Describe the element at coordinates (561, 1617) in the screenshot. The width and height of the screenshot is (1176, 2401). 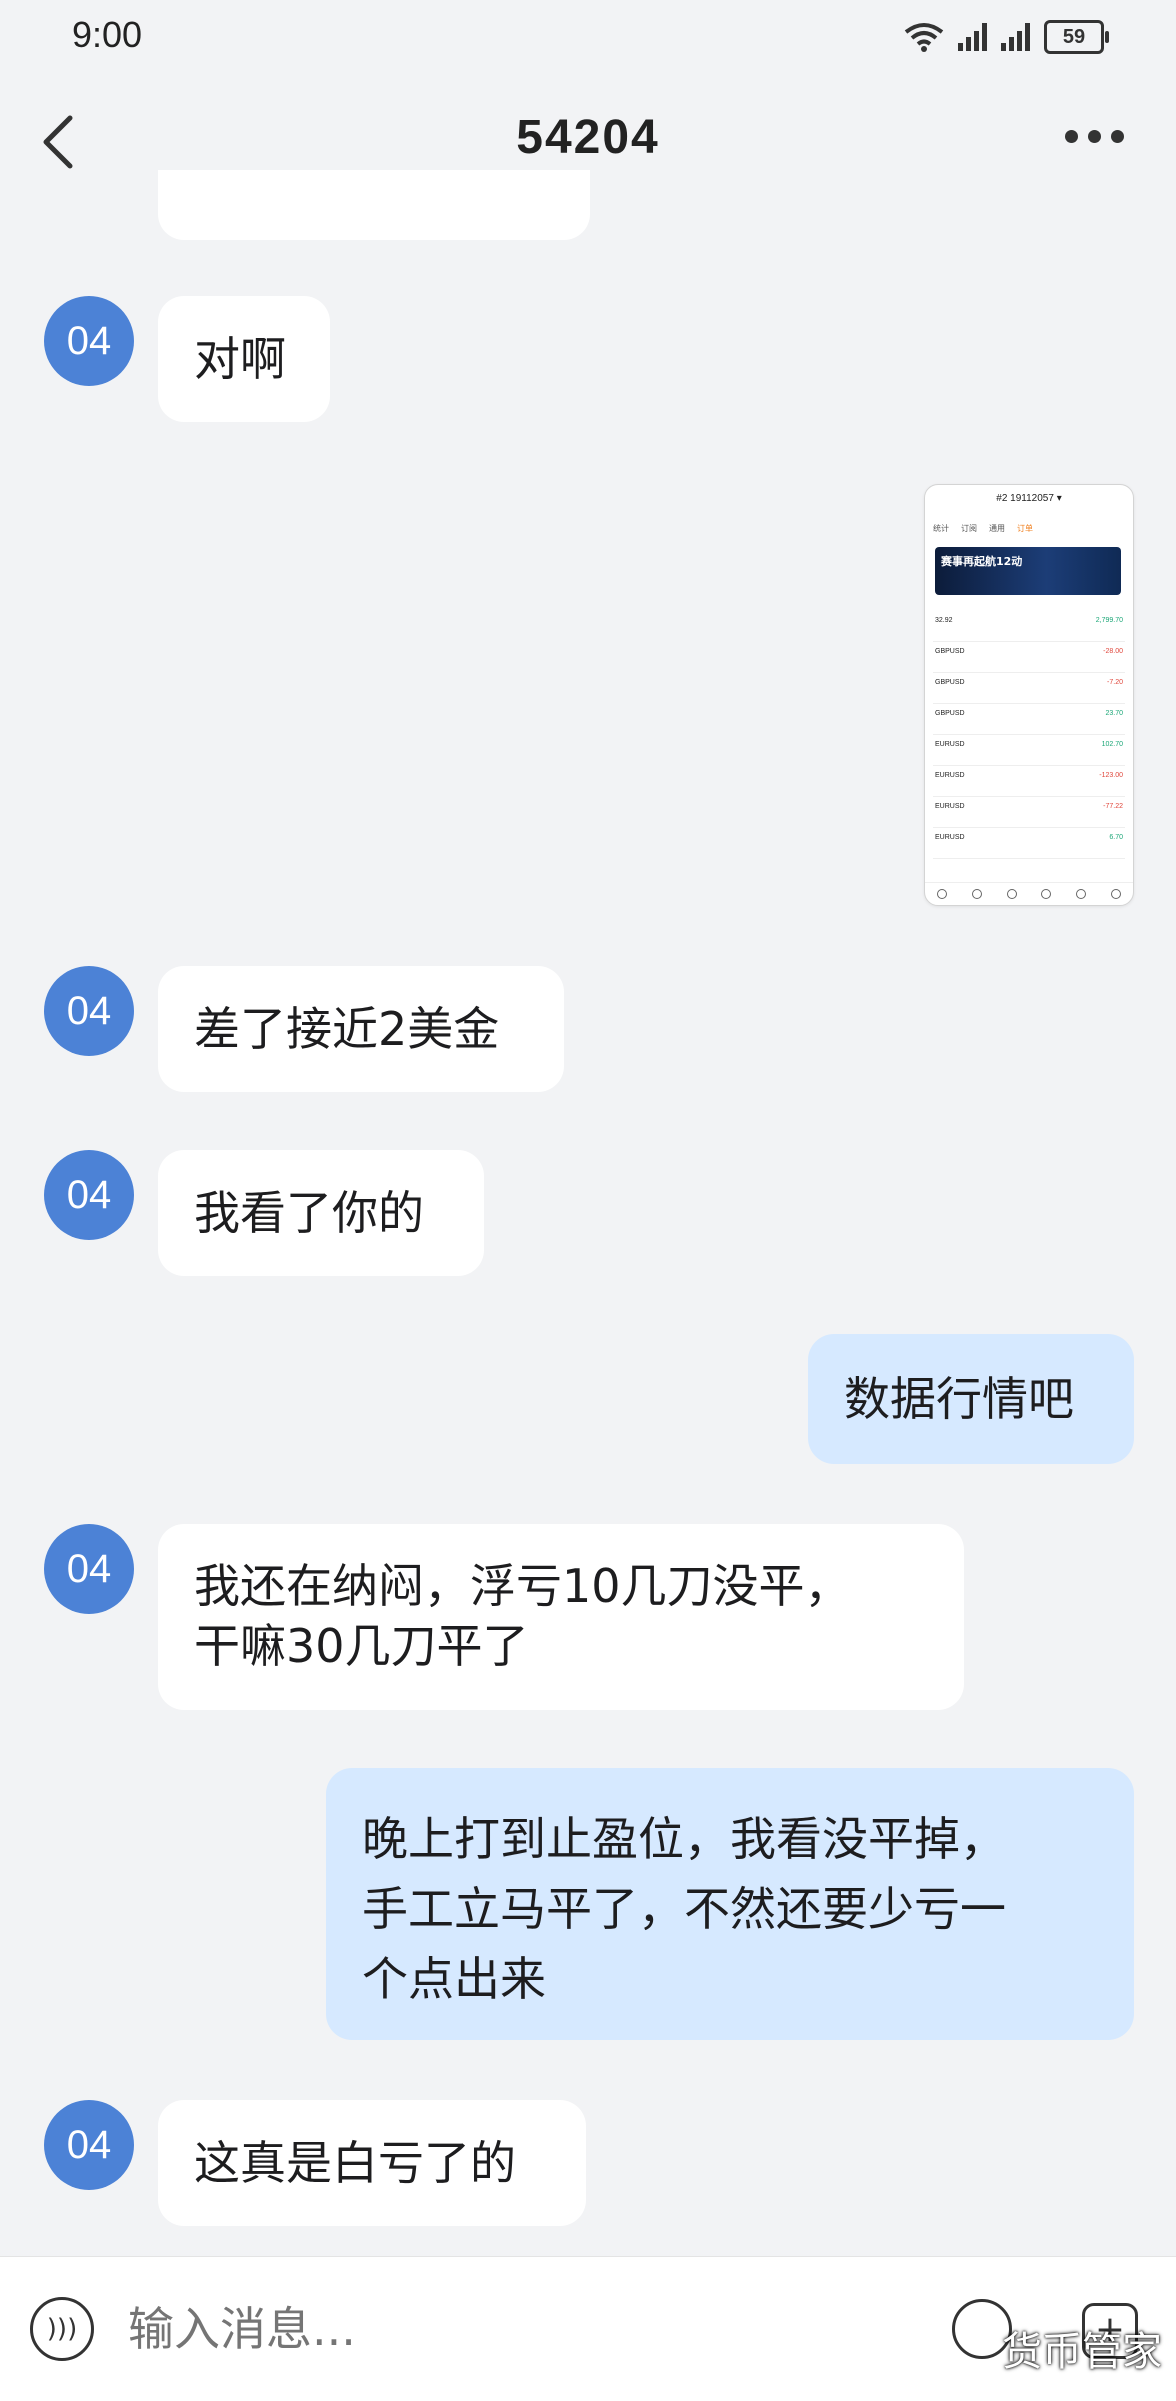
I see `message-bubble: 我还在纳闷，浮亏10几刀没平， 干嘛30几刀平了` at that location.